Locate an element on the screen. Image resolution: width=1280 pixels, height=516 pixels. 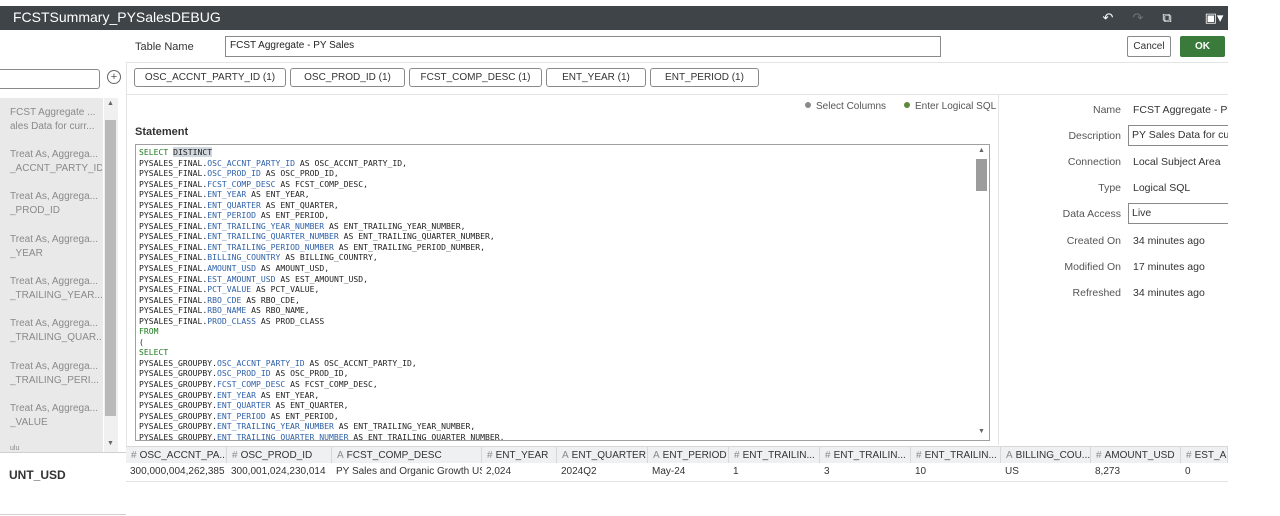
column-header-label: ENT_QUARTER is located at coordinates (608, 455).